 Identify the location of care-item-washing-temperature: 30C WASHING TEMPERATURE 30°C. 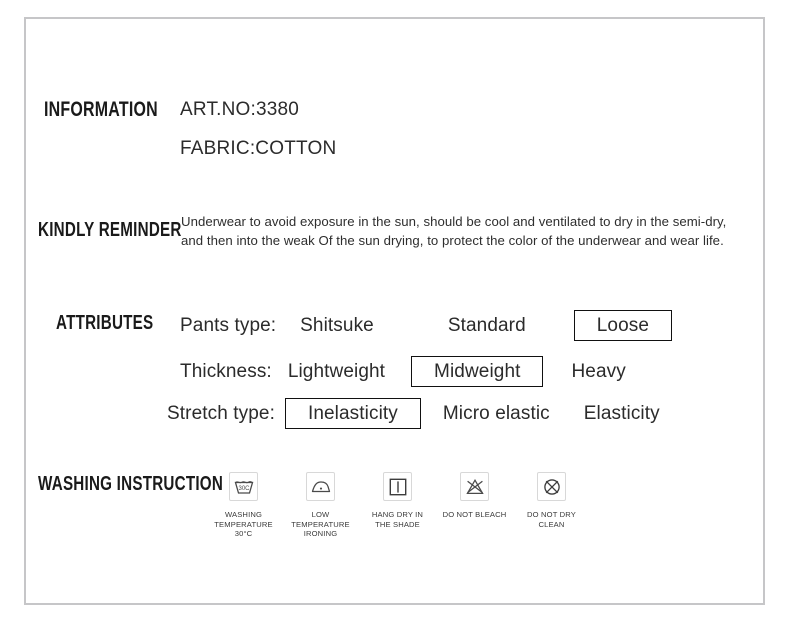
(243, 505).